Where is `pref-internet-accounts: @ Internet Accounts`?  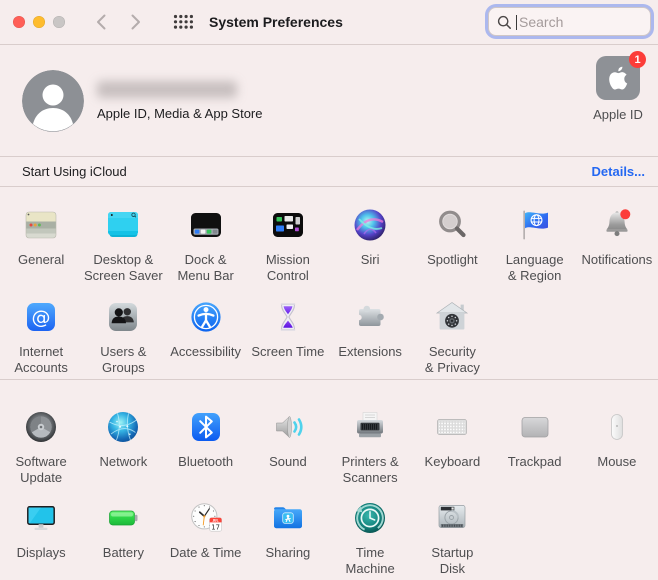 pref-internet-accounts: @ Internet Accounts is located at coordinates (41, 336).